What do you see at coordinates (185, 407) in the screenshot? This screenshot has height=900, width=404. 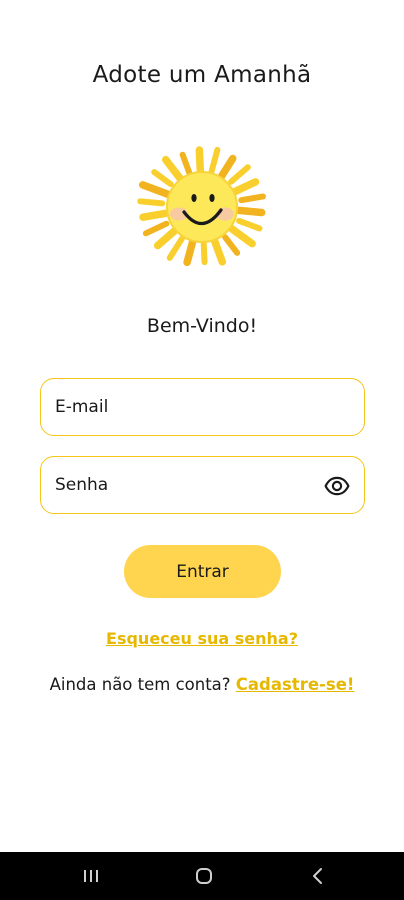 I see `email-input` at bounding box center [185, 407].